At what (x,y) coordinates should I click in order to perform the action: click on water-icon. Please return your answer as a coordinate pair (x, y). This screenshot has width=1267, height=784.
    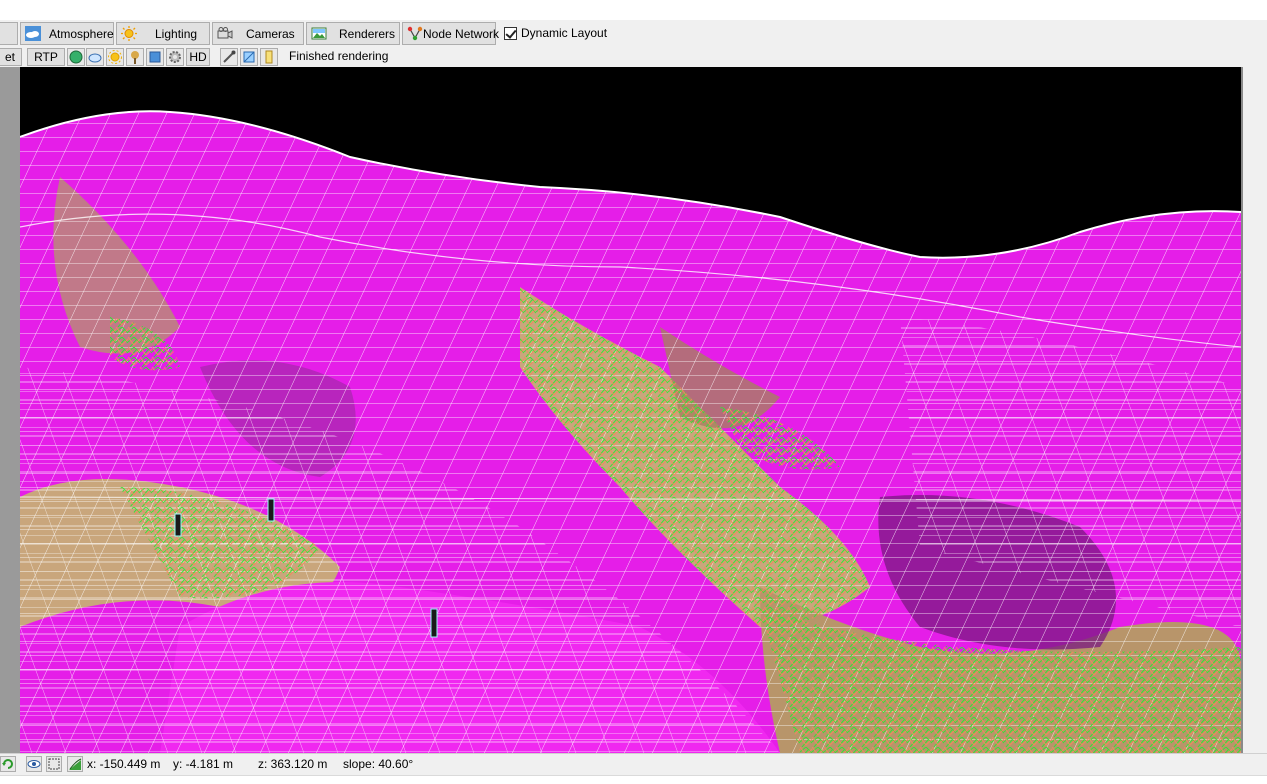
    Looking at the image, I should click on (155, 57).